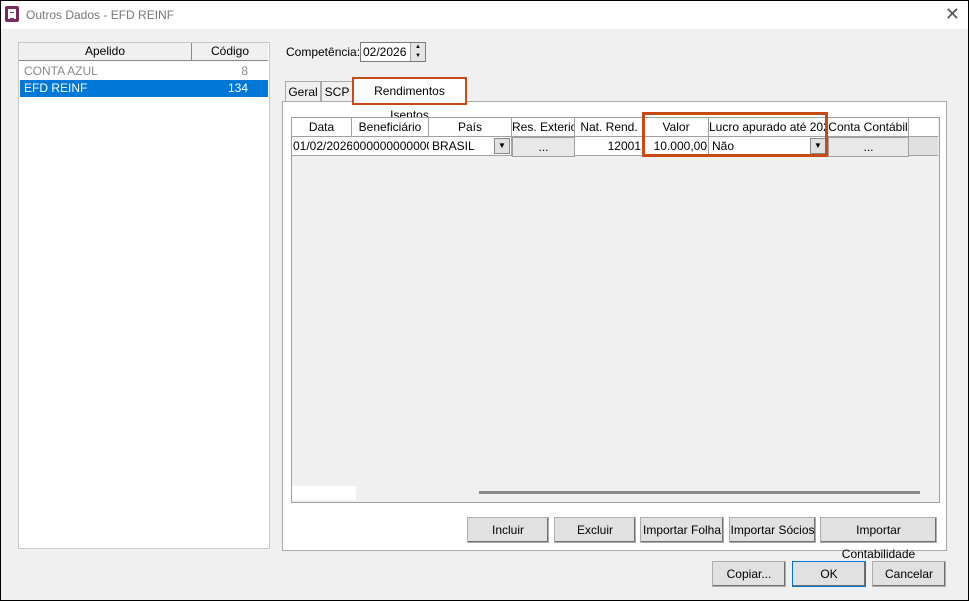  I want to click on column-header-codigo: Código, so click(230, 52).